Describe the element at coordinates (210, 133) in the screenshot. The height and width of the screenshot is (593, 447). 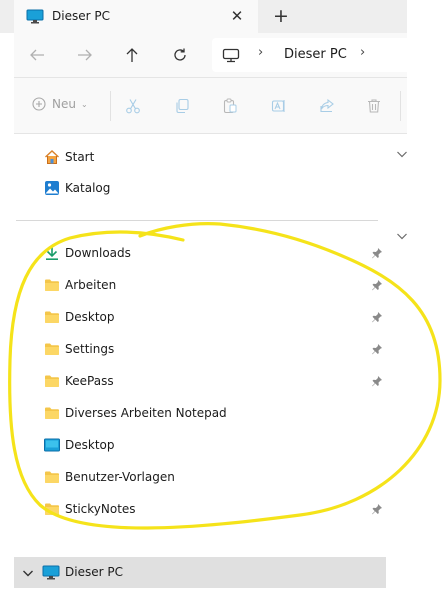
I see `divider` at that location.